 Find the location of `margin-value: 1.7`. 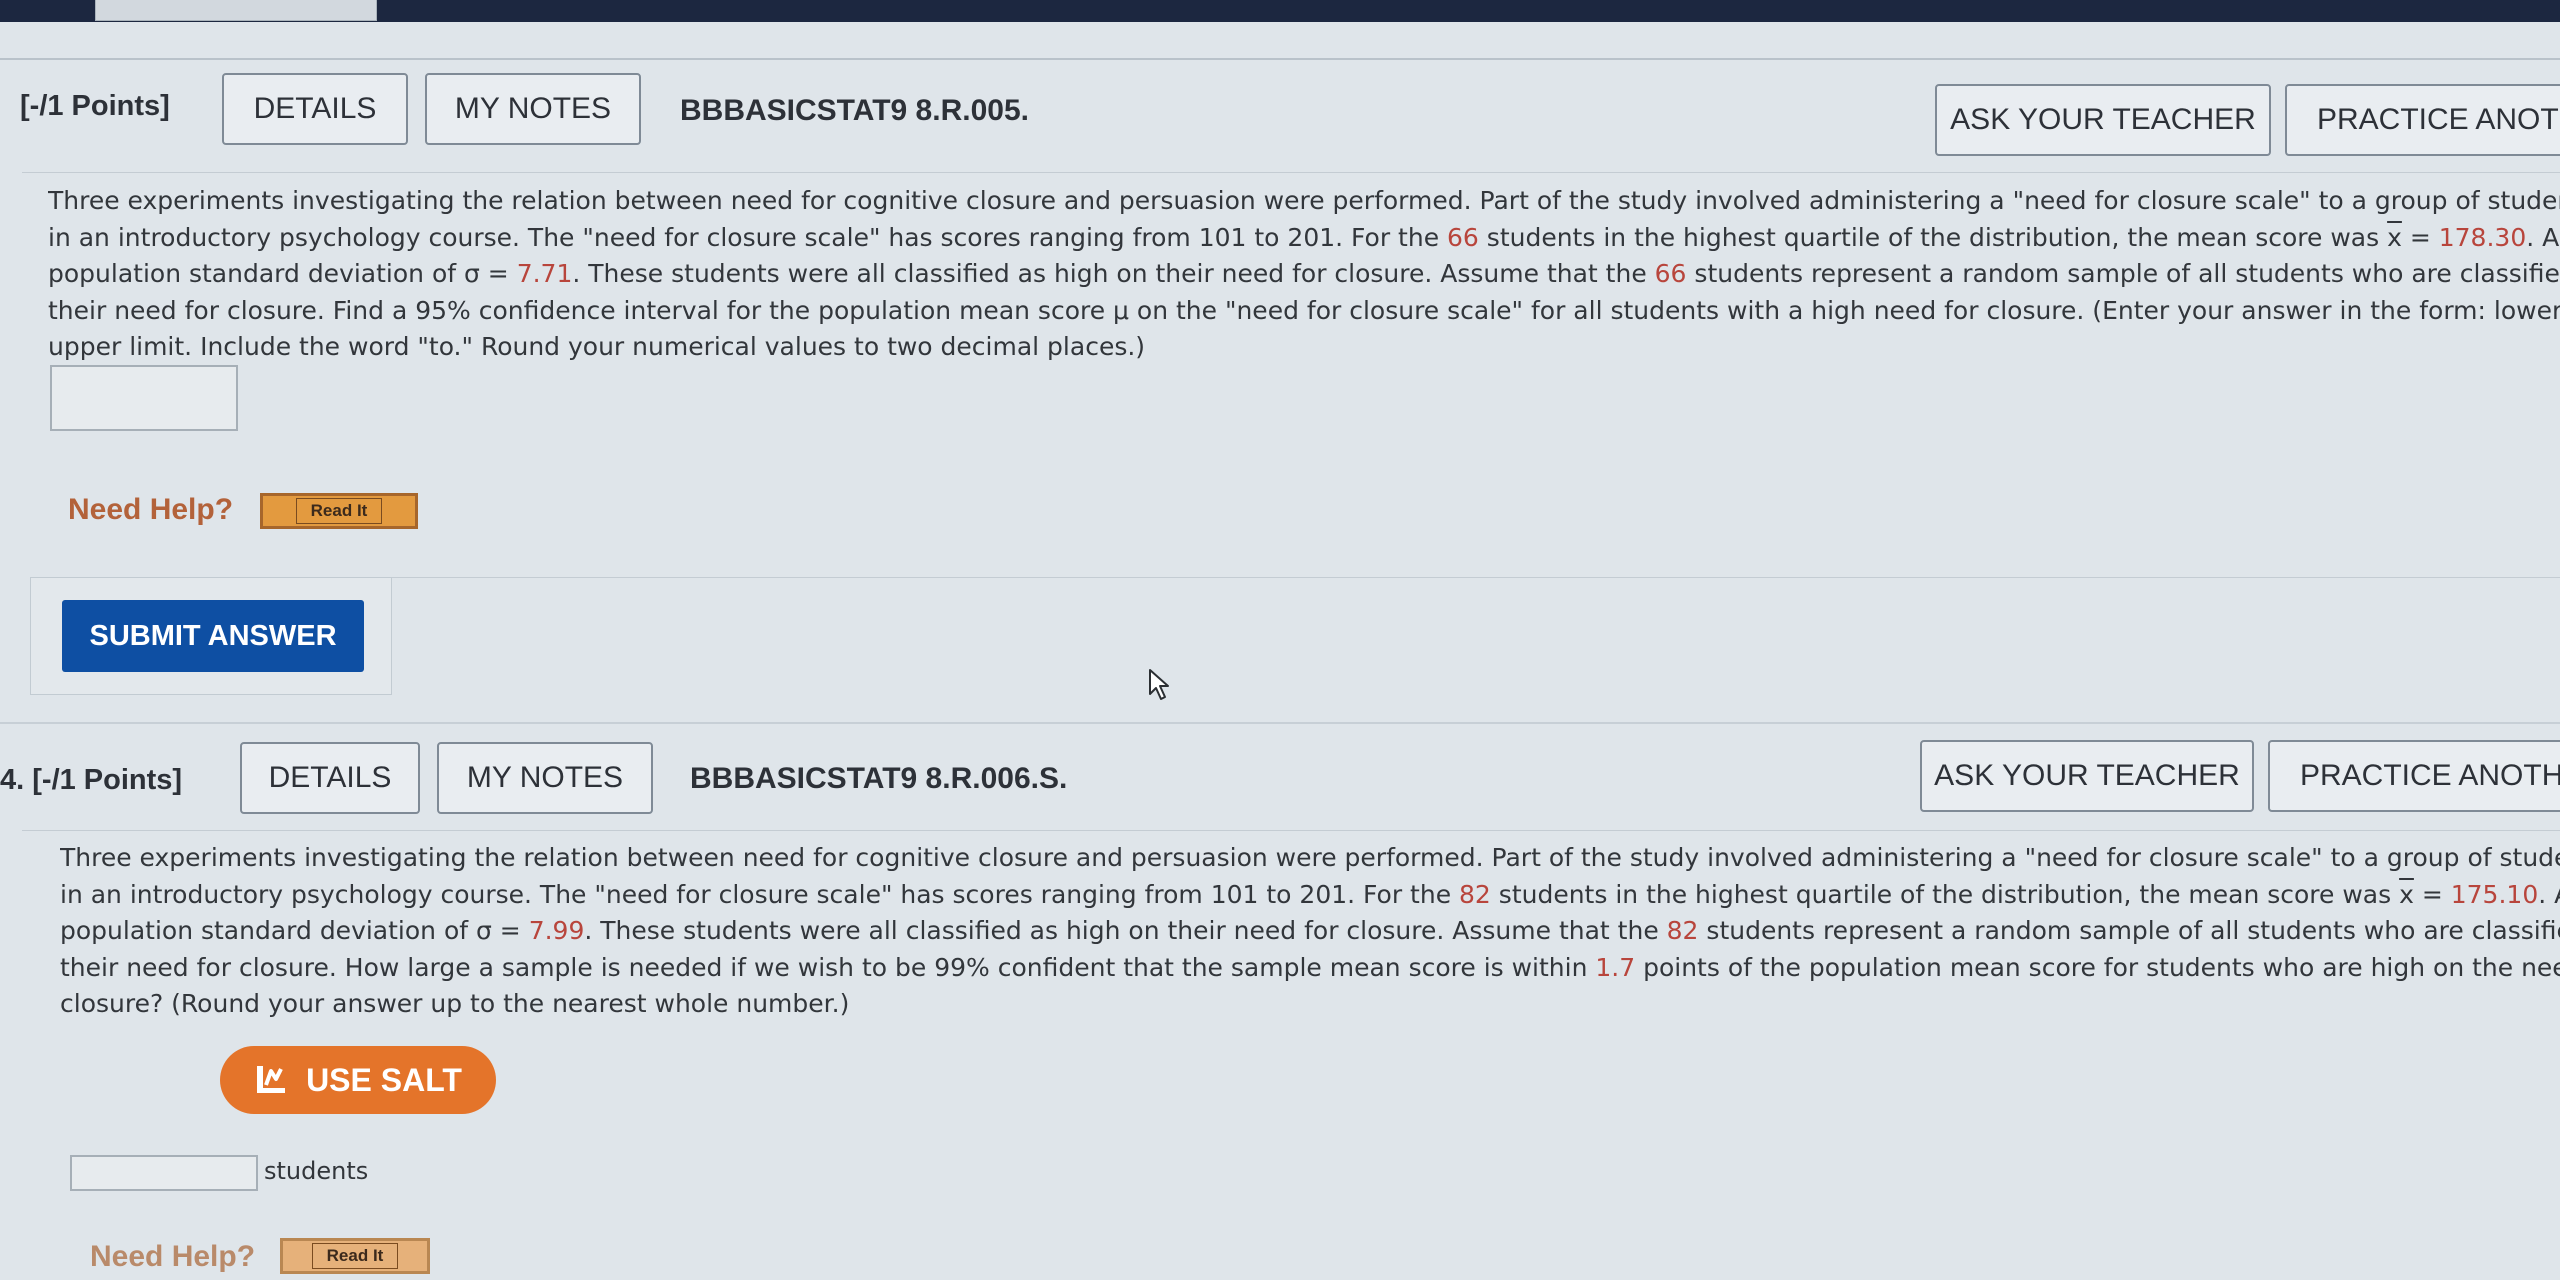

margin-value: 1.7 is located at coordinates (1615, 967).